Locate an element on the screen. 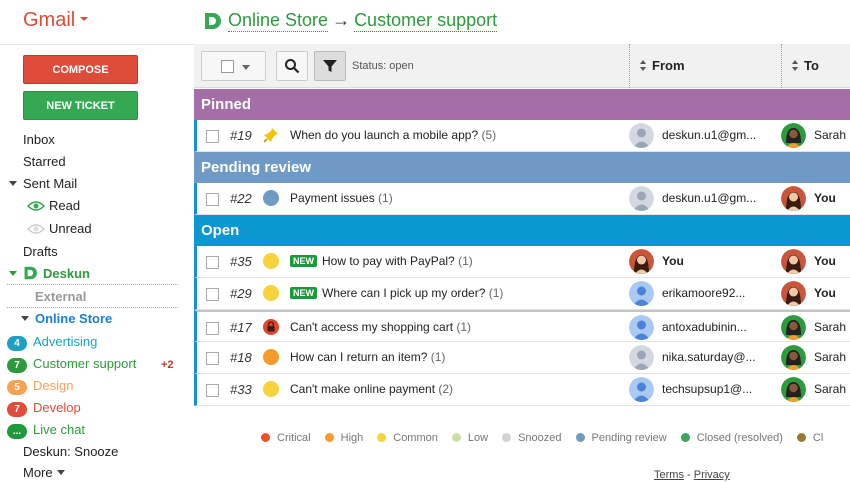 This screenshot has height=482, width=850. sidebar-item-more: More is located at coordinates (47, 473).